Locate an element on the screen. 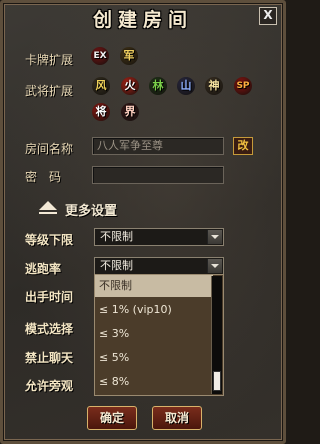 This screenshot has width=320, height=444. more-settings-toggle: 更多设置 is located at coordinates (91, 209).